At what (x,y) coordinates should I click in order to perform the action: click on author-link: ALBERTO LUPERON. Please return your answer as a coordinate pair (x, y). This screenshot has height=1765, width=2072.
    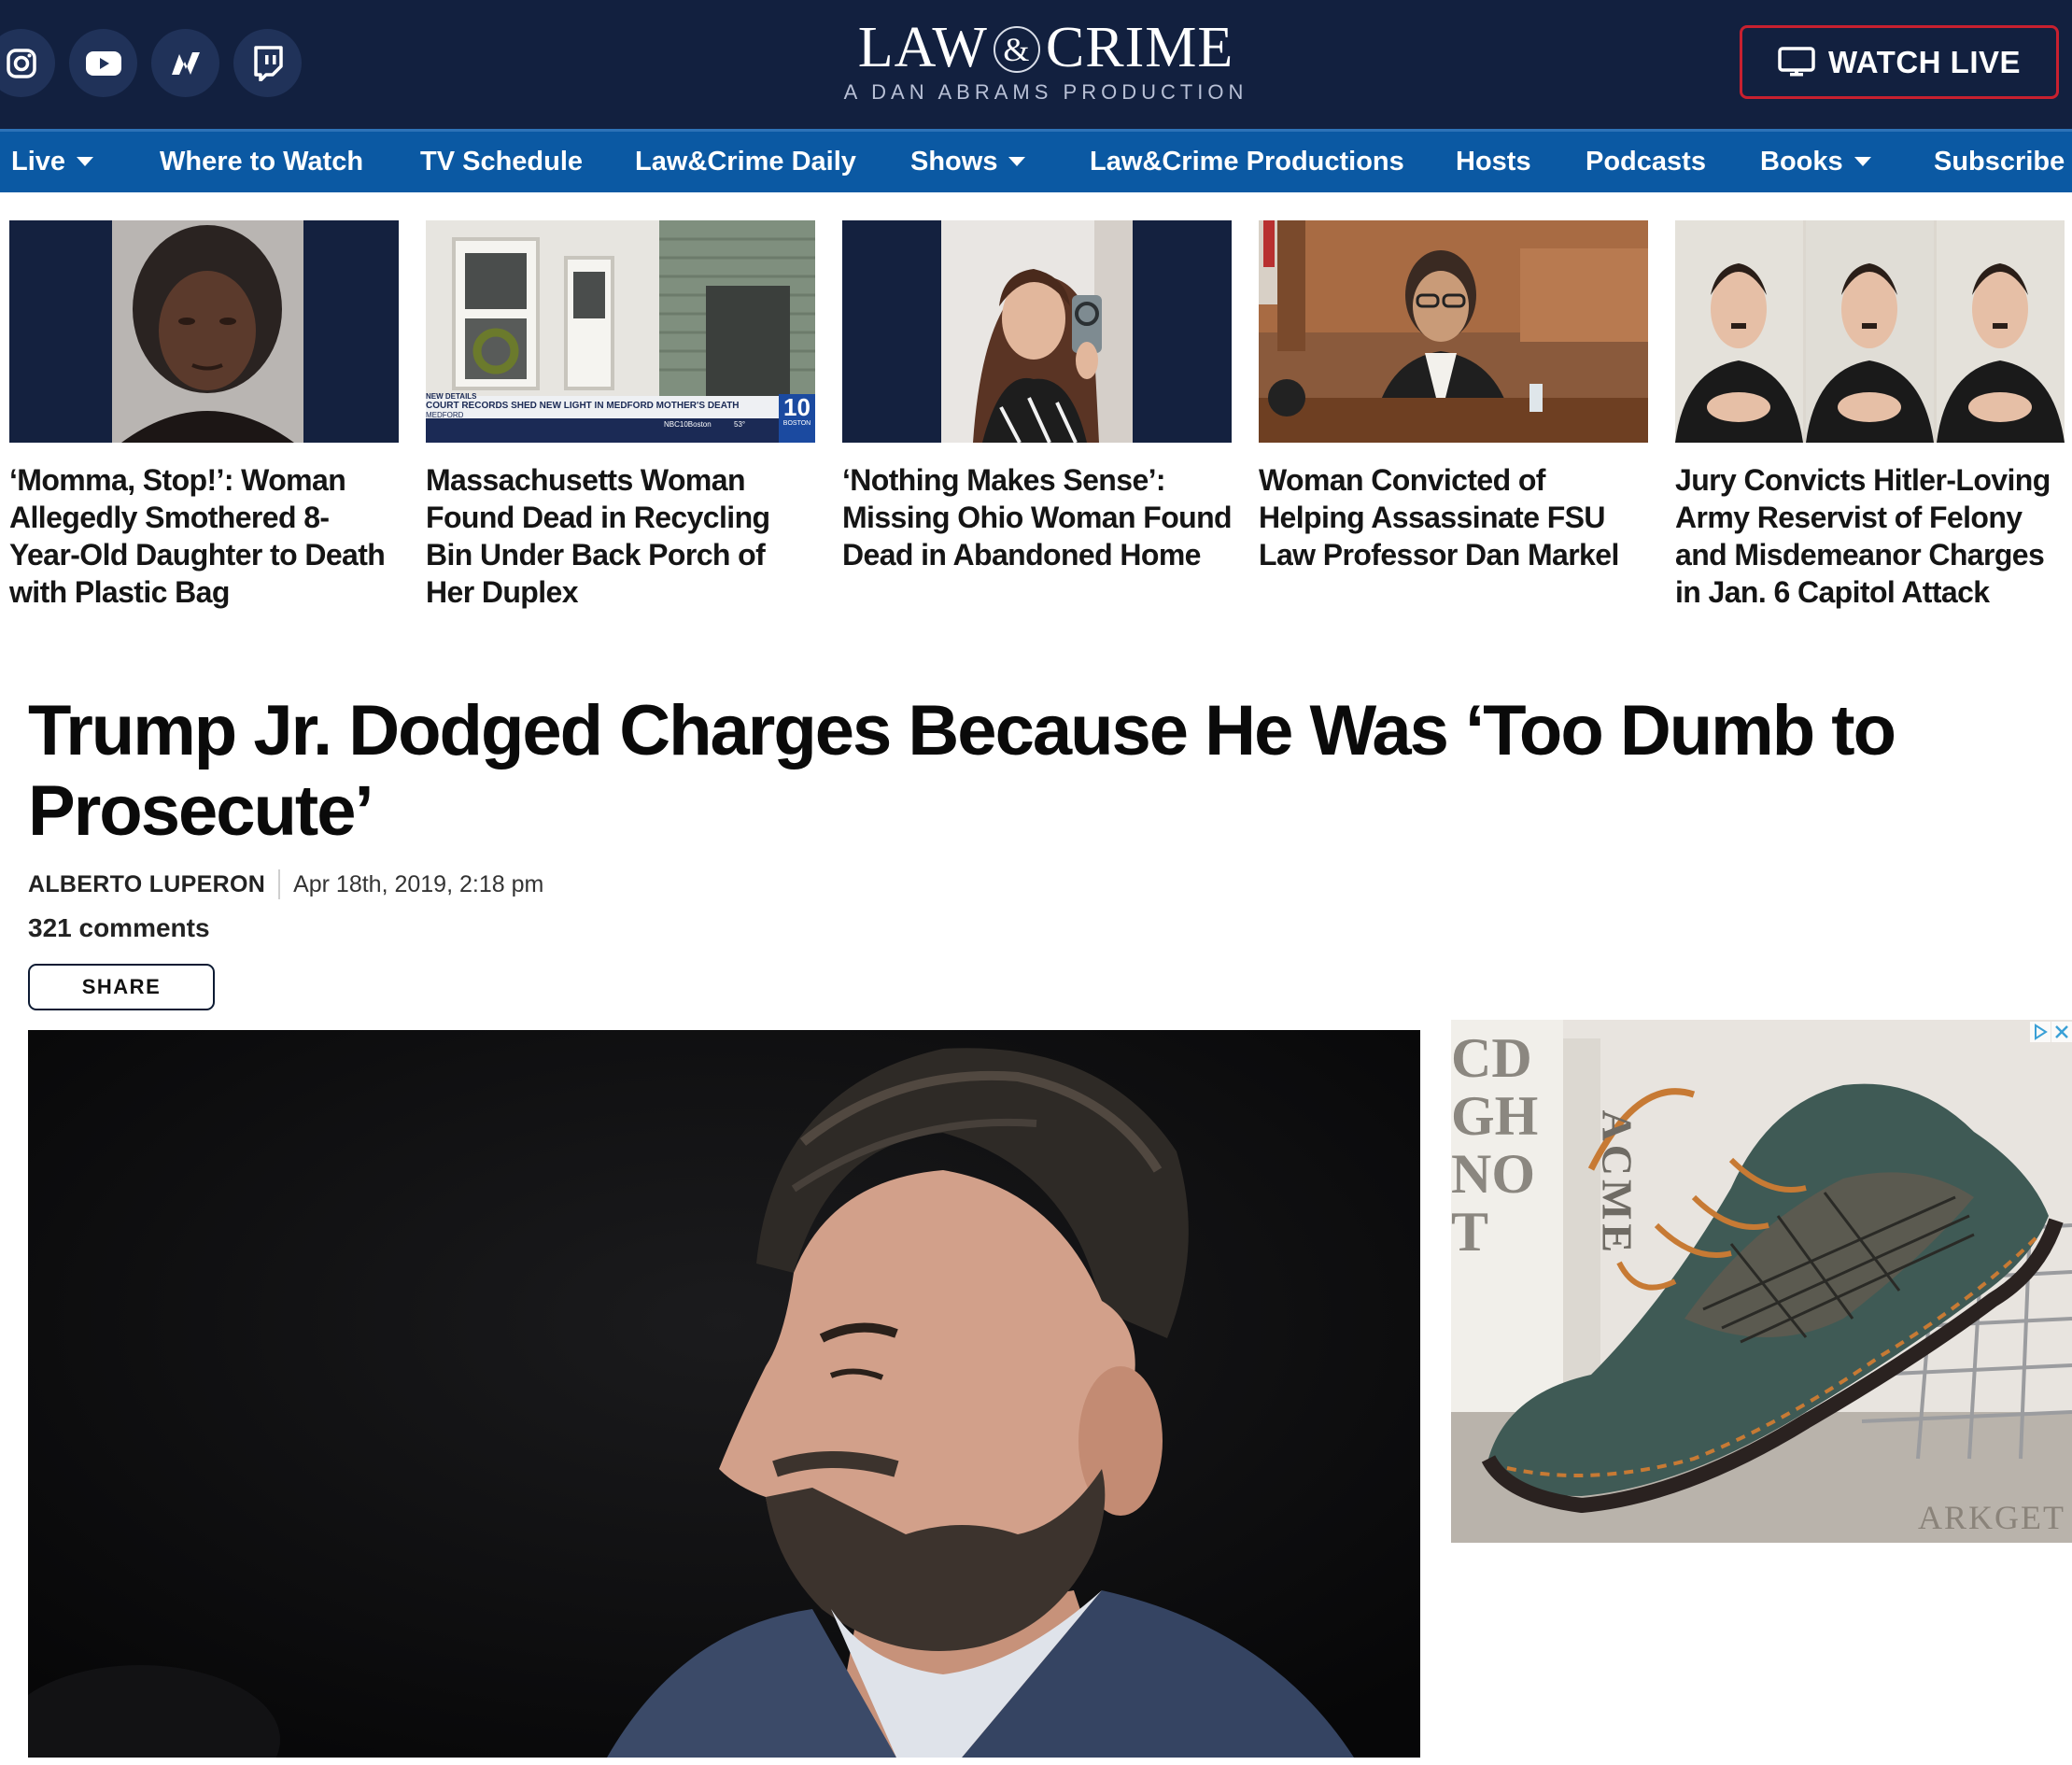
    Looking at the image, I should click on (146, 884).